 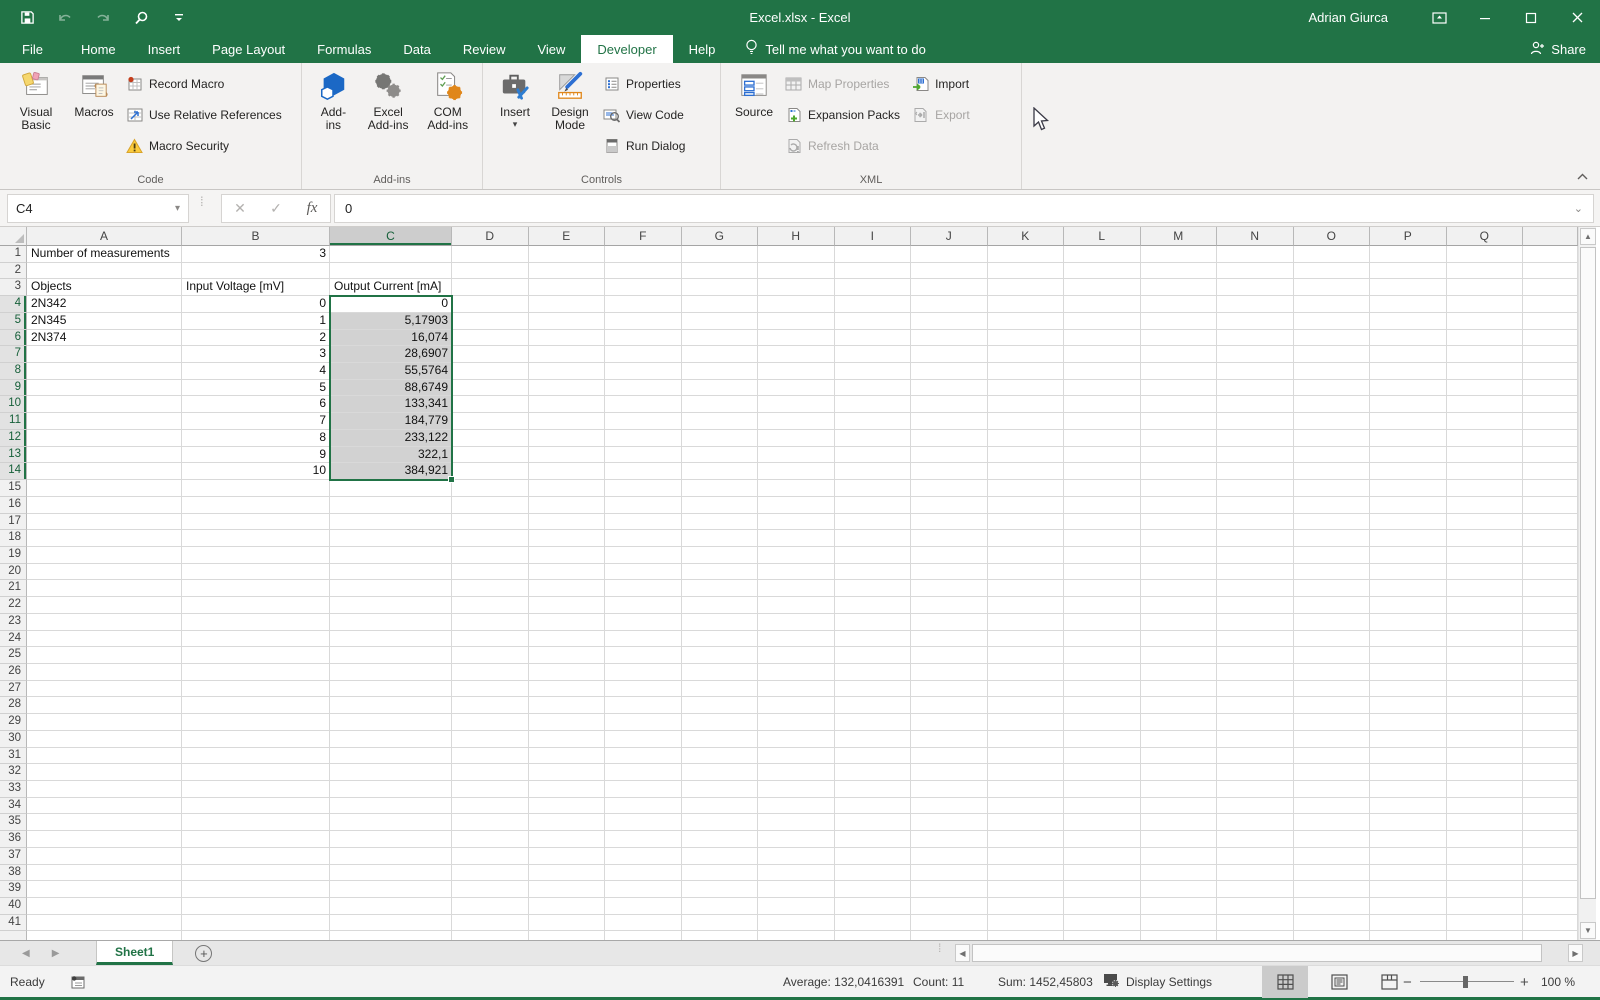 What do you see at coordinates (719, 756) in the screenshot?
I see `cell-G31` at bounding box center [719, 756].